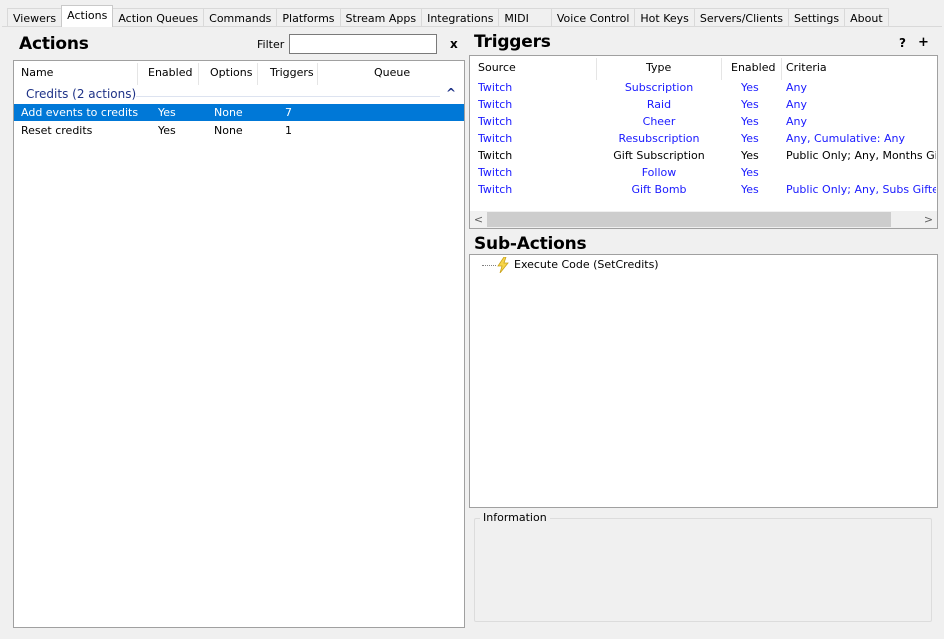 The width and height of the screenshot is (944, 639). Describe the element at coordinates (741, 17) in the screenshot. I see `tab-servers-clients: Servers/Clients` at that location.